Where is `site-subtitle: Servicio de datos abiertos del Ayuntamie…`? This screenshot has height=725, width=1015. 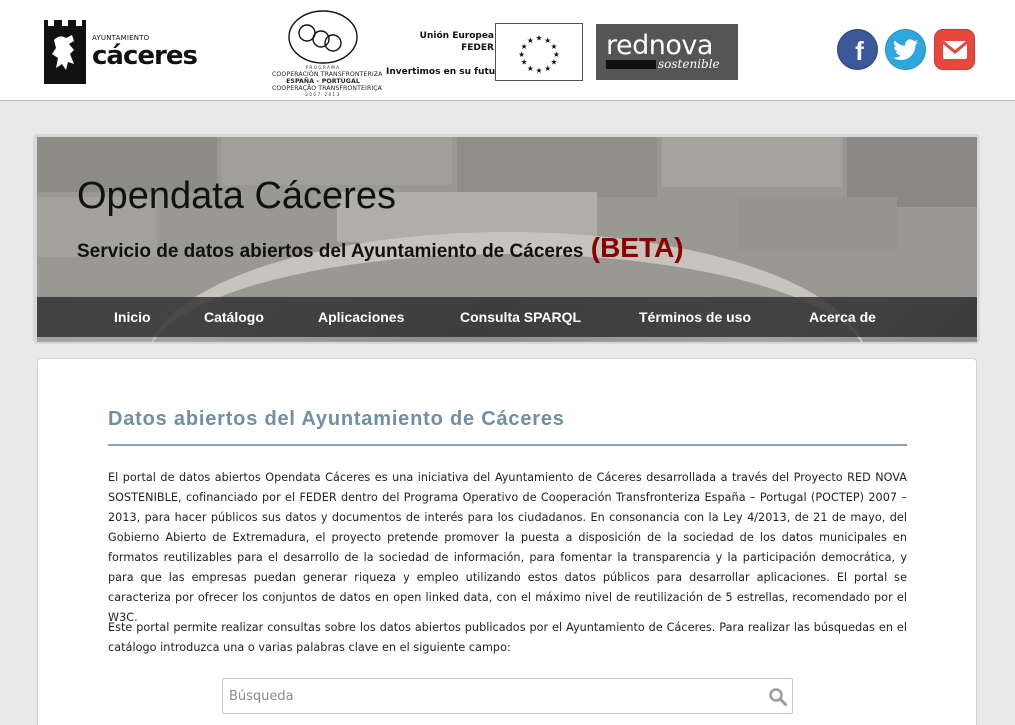
site-subtitle: Servicio de datos abiertos del Ayuntamie… is located at coordinates (380, 248).